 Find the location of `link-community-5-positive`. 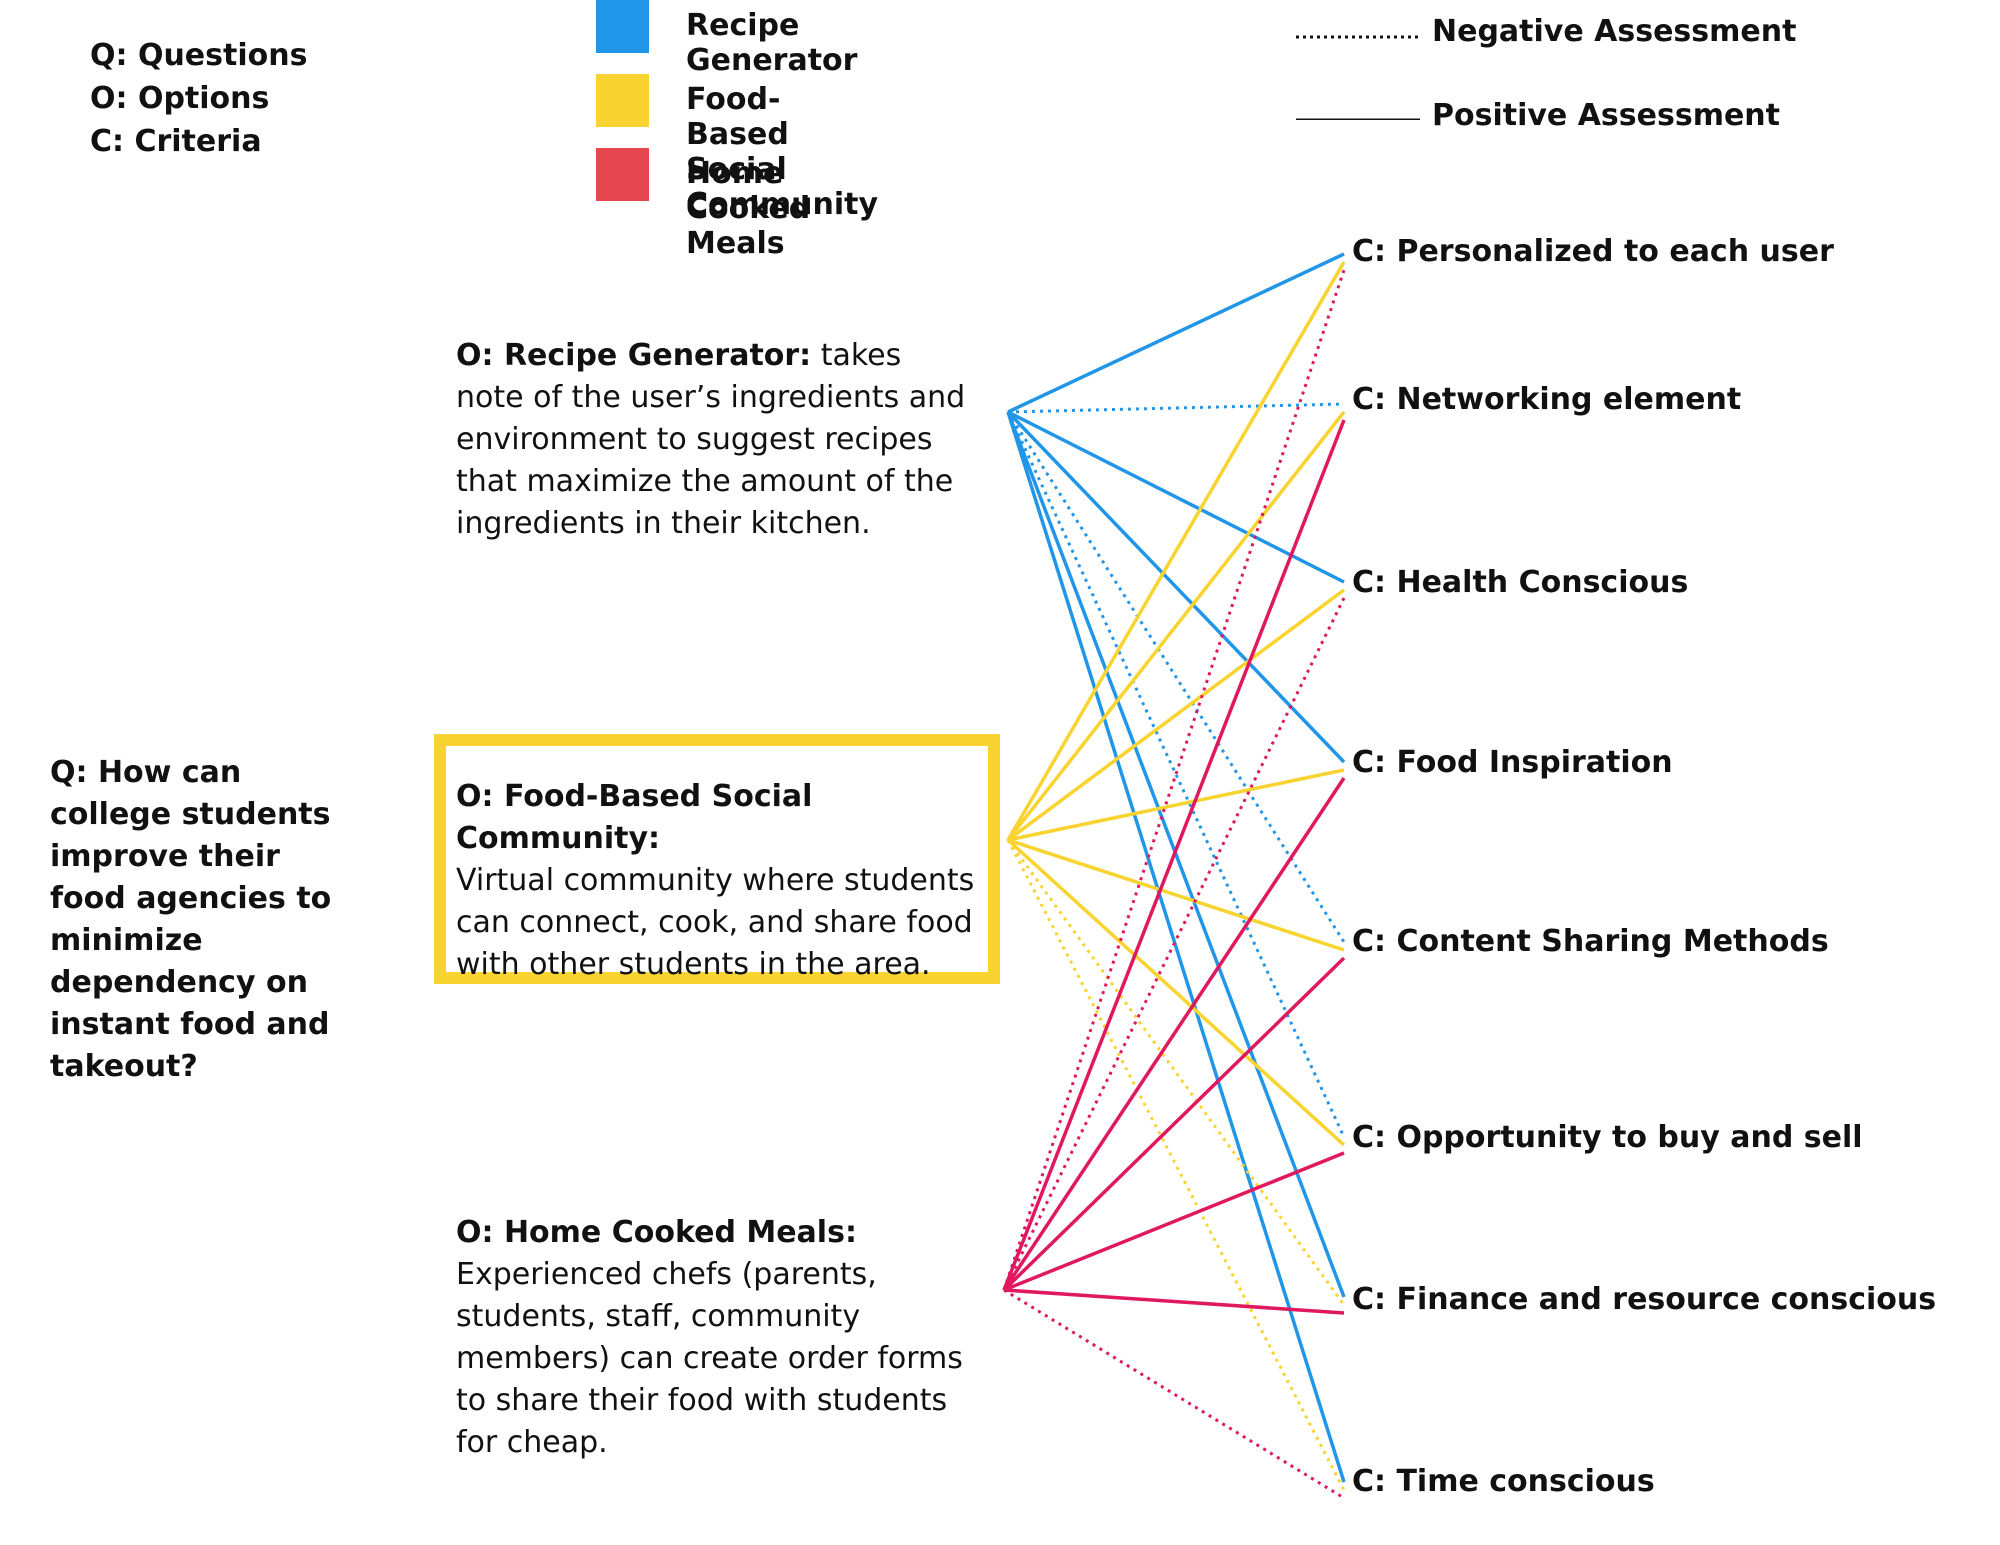

link-community-5-positive is located at coordinates (1176, 992).